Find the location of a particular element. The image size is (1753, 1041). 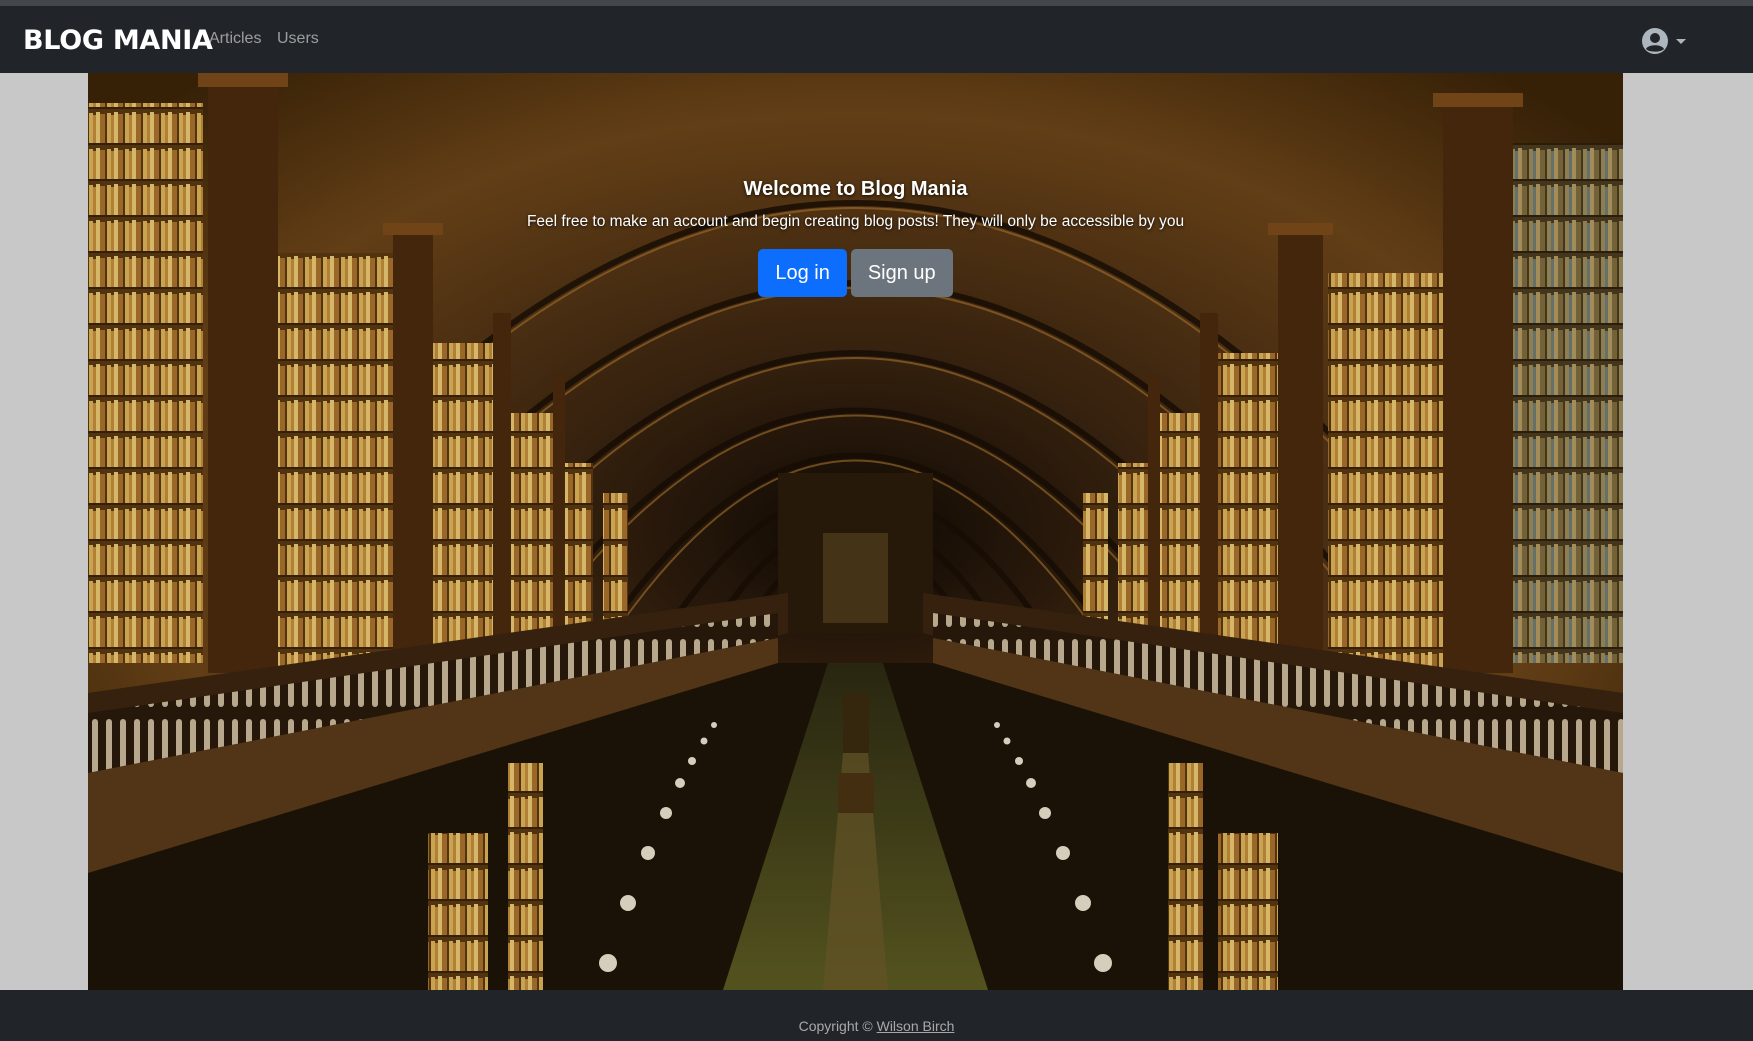

brand-logo: BLOG MANIA is located at coordinates (118, 40).